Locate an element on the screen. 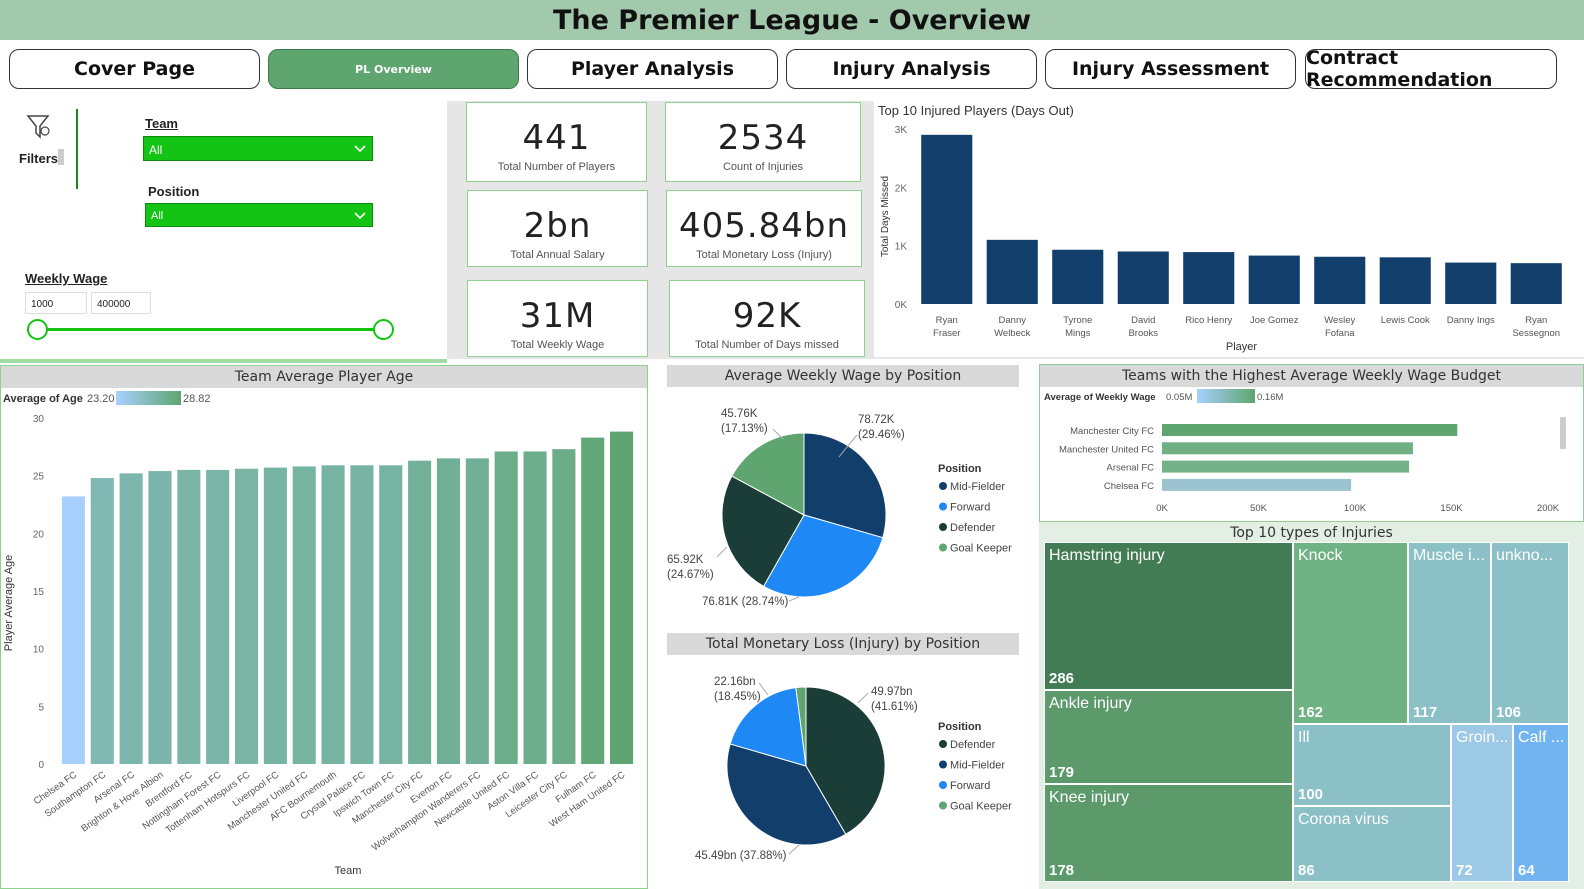 The height and width of the screenshot is (889, 1584). filter-icon is located at coordinates (38, 127).